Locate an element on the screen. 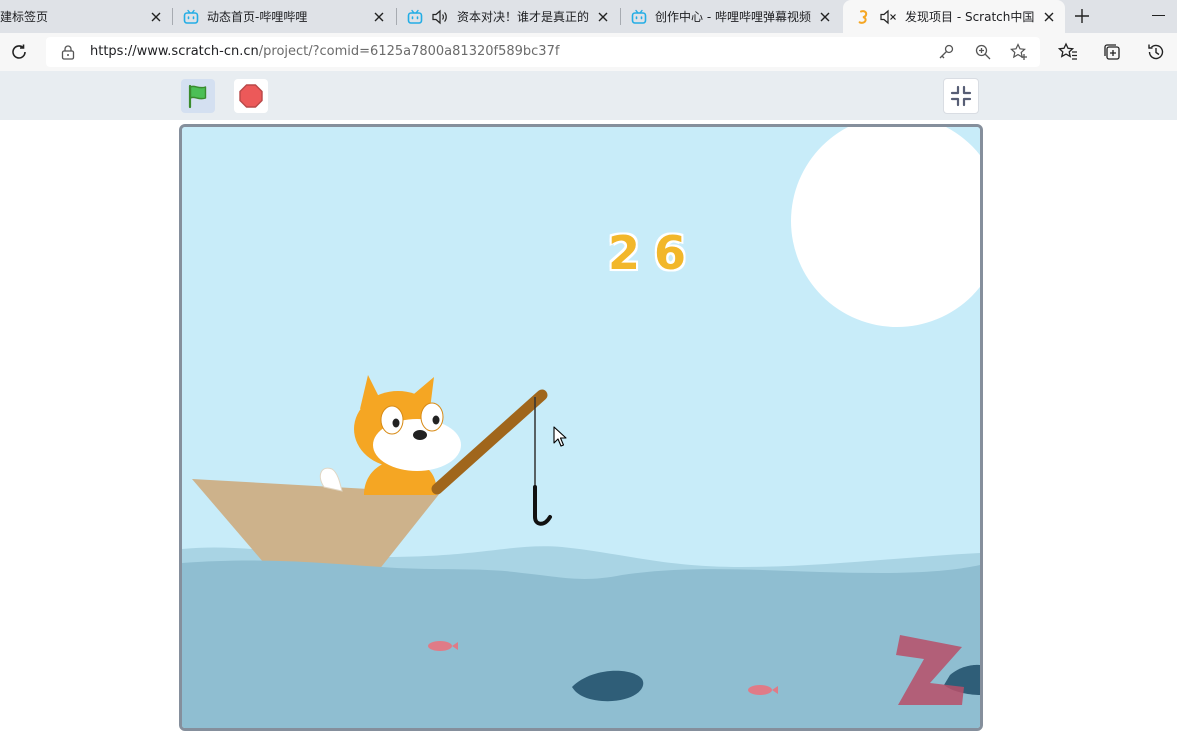  tab-title: 创作中心 - 哔哩哔哩弹幕视频 is located at coordinates (733, 17).